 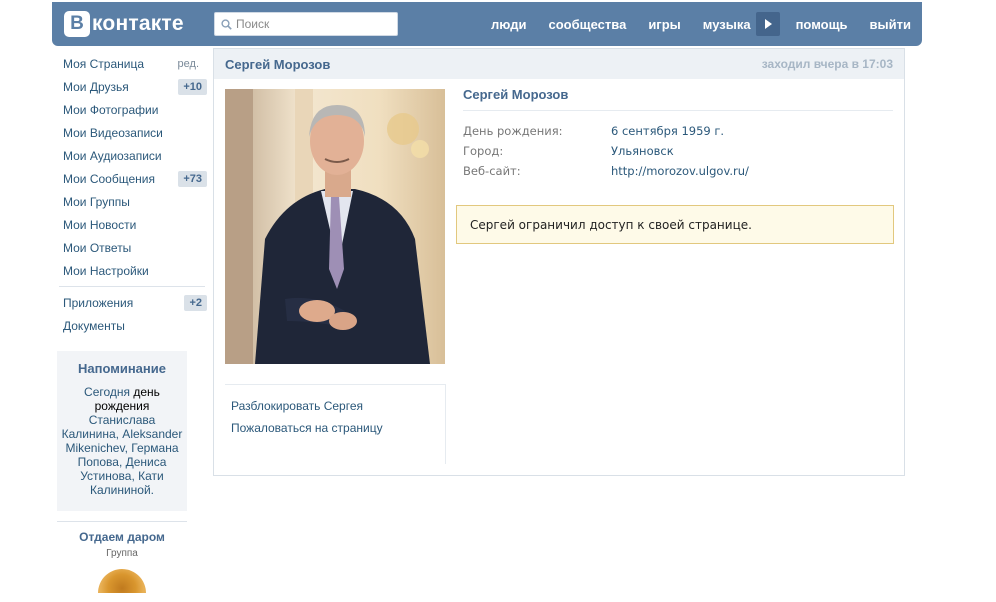 I want to click on profile-photo, so click(x=335, y=226).